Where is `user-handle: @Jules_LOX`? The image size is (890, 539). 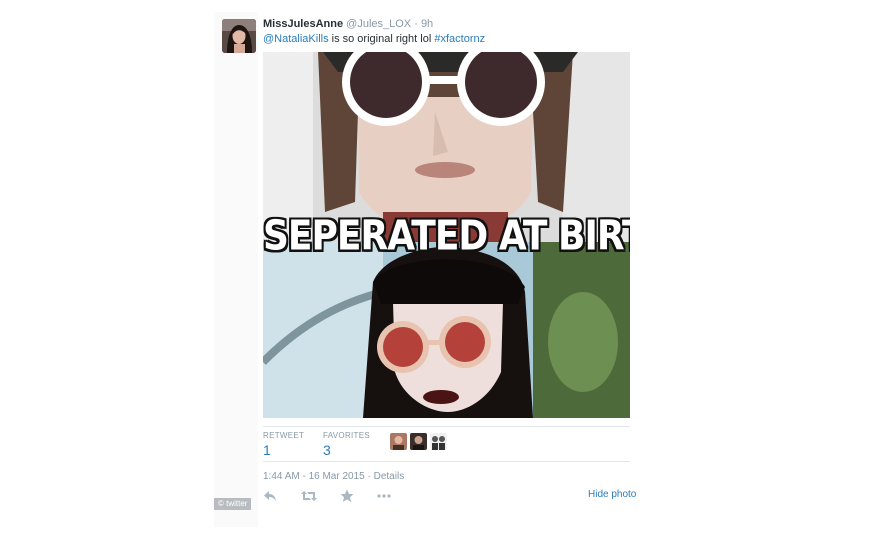
user-handle: @Jules_LOX is located at coordinates (378, 24).